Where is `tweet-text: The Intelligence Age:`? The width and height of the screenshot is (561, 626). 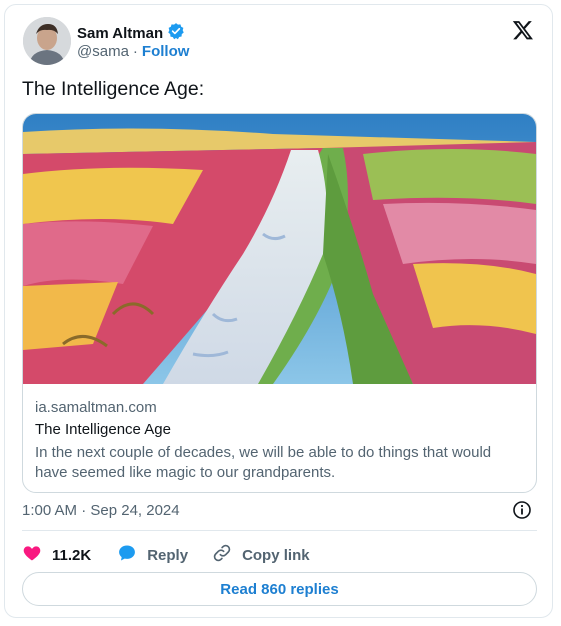
tweet-text: The Intelligence Age: is located at coordinates (113, 89).